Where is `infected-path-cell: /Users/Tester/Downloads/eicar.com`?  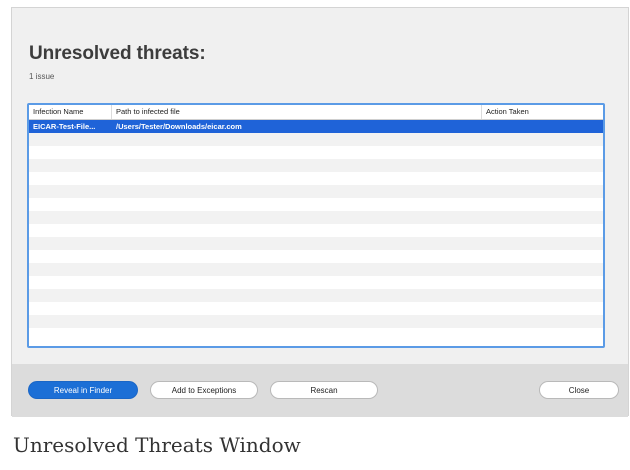 infected-path-cell: /Users/Tester/Downloads/eicar.com is located at coordinates (179, 126).